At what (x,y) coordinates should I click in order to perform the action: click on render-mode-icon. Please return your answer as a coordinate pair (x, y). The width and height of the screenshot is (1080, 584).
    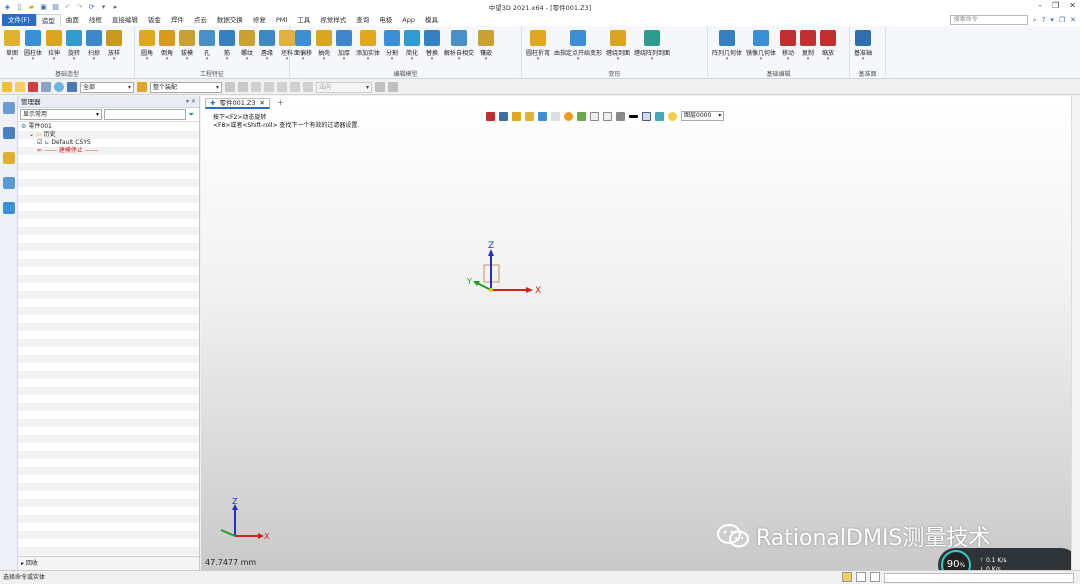
    Looking at the image, I should click on (503, 116).